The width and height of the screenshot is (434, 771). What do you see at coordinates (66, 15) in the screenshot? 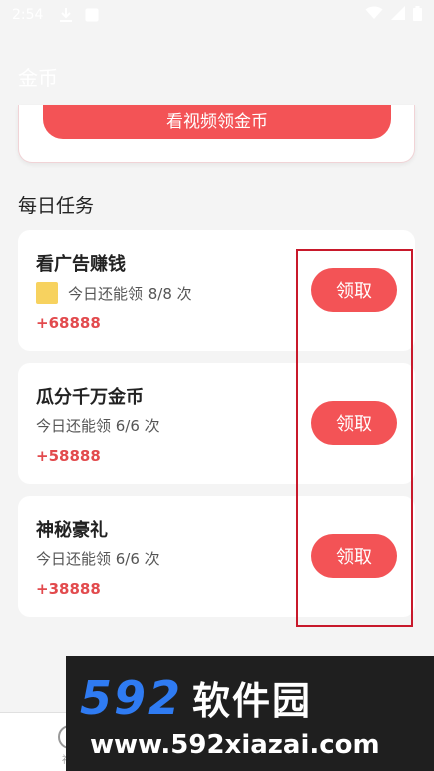
I see `download-icon` at bounding box center [66, 15].